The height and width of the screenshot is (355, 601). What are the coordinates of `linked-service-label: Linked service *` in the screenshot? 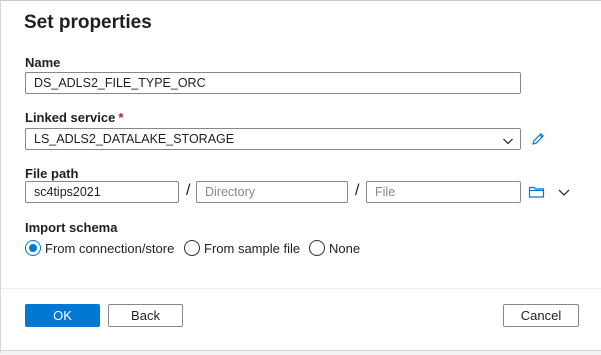 It's located at (74, 117).